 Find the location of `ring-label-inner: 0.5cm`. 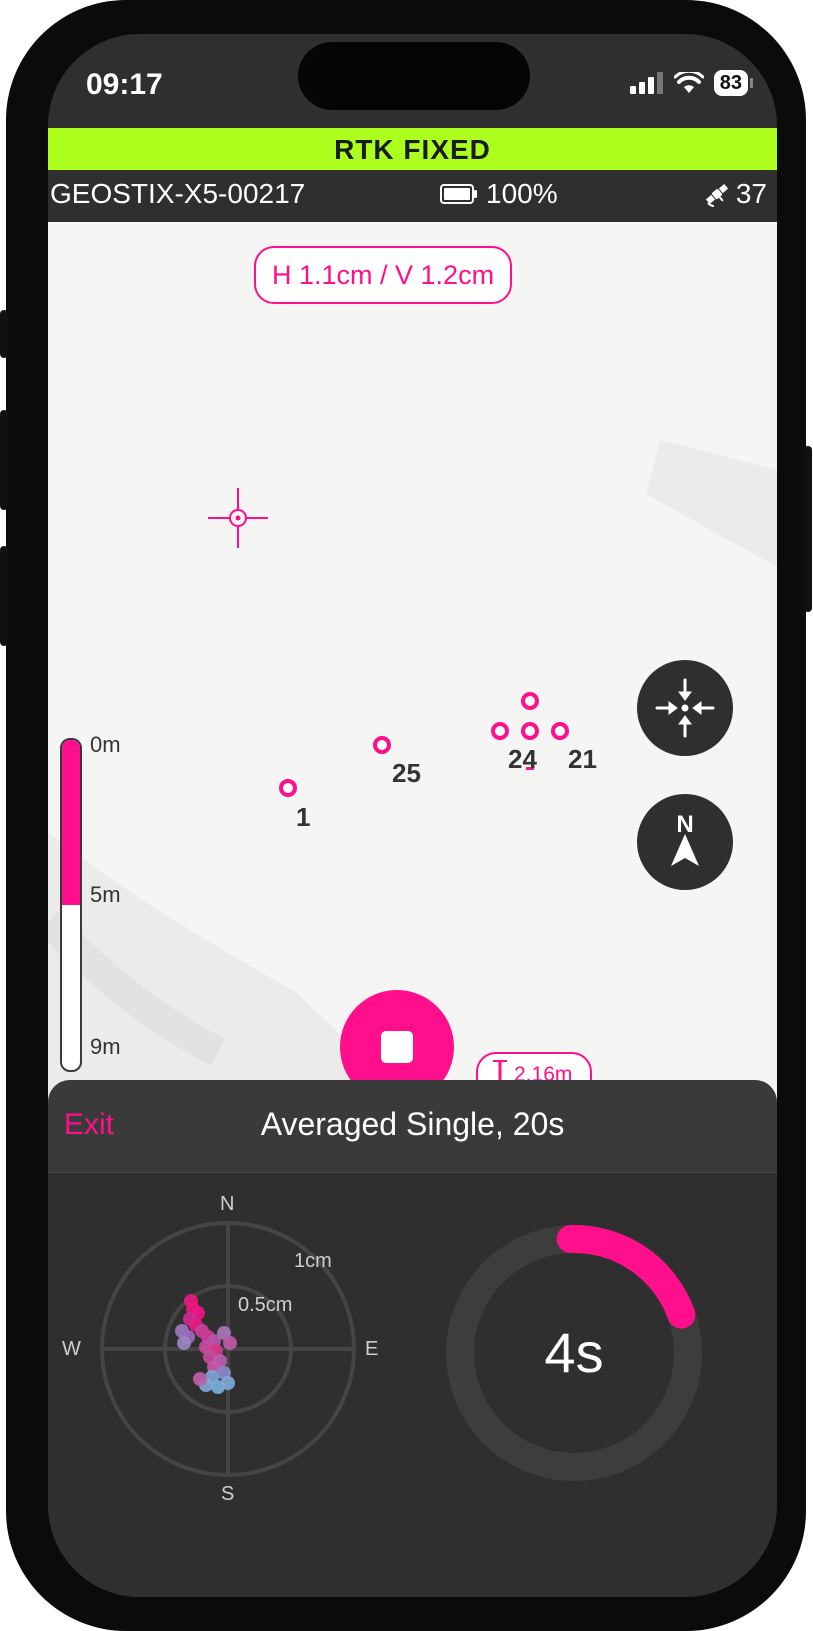

ring-label-inner: 0.5cm is located at coordinates (265, 1305).